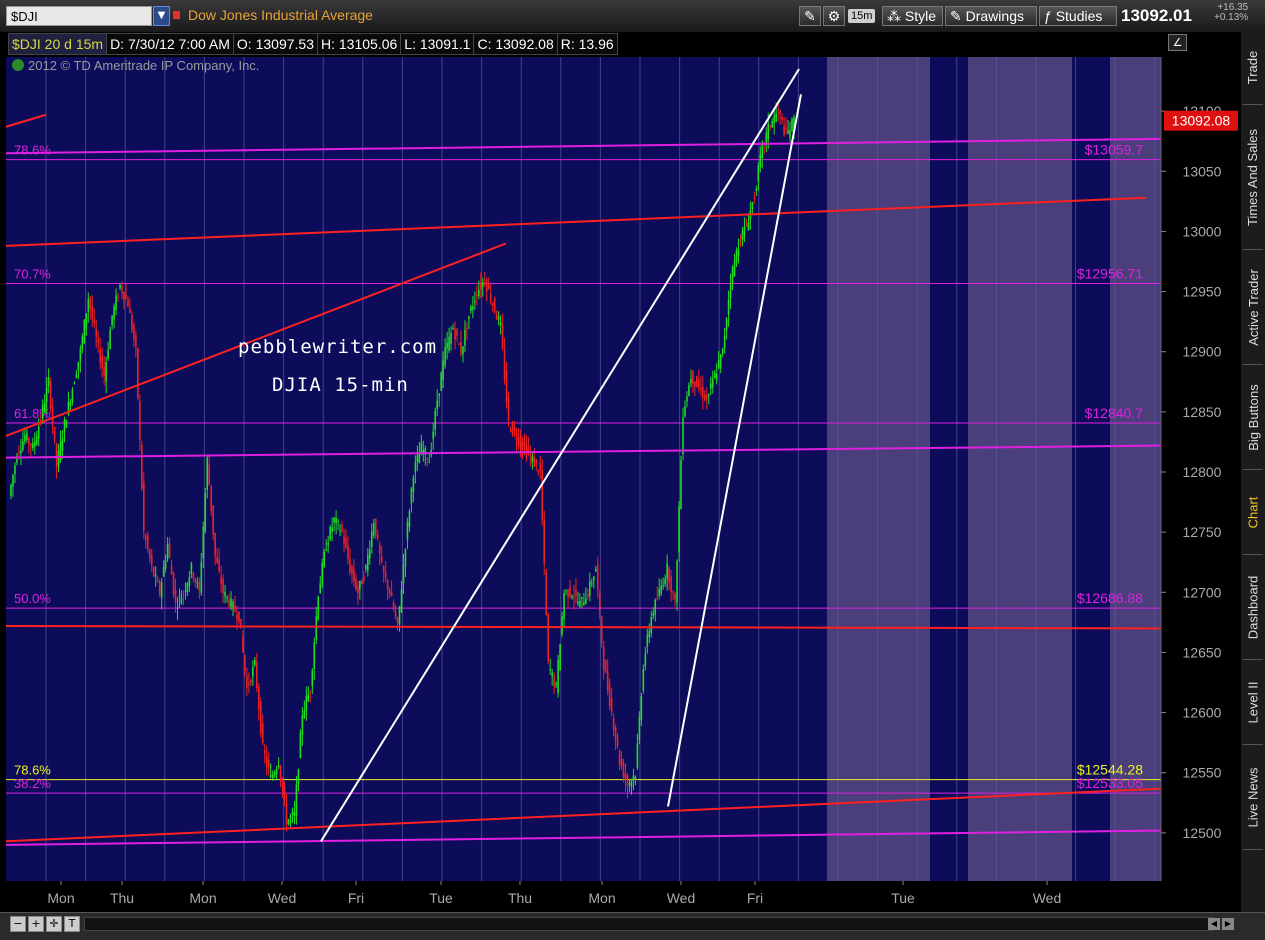 This screenshot has width=1265, height=940. I want to click on side-tab-chart: Chart, so click(1253, 512).